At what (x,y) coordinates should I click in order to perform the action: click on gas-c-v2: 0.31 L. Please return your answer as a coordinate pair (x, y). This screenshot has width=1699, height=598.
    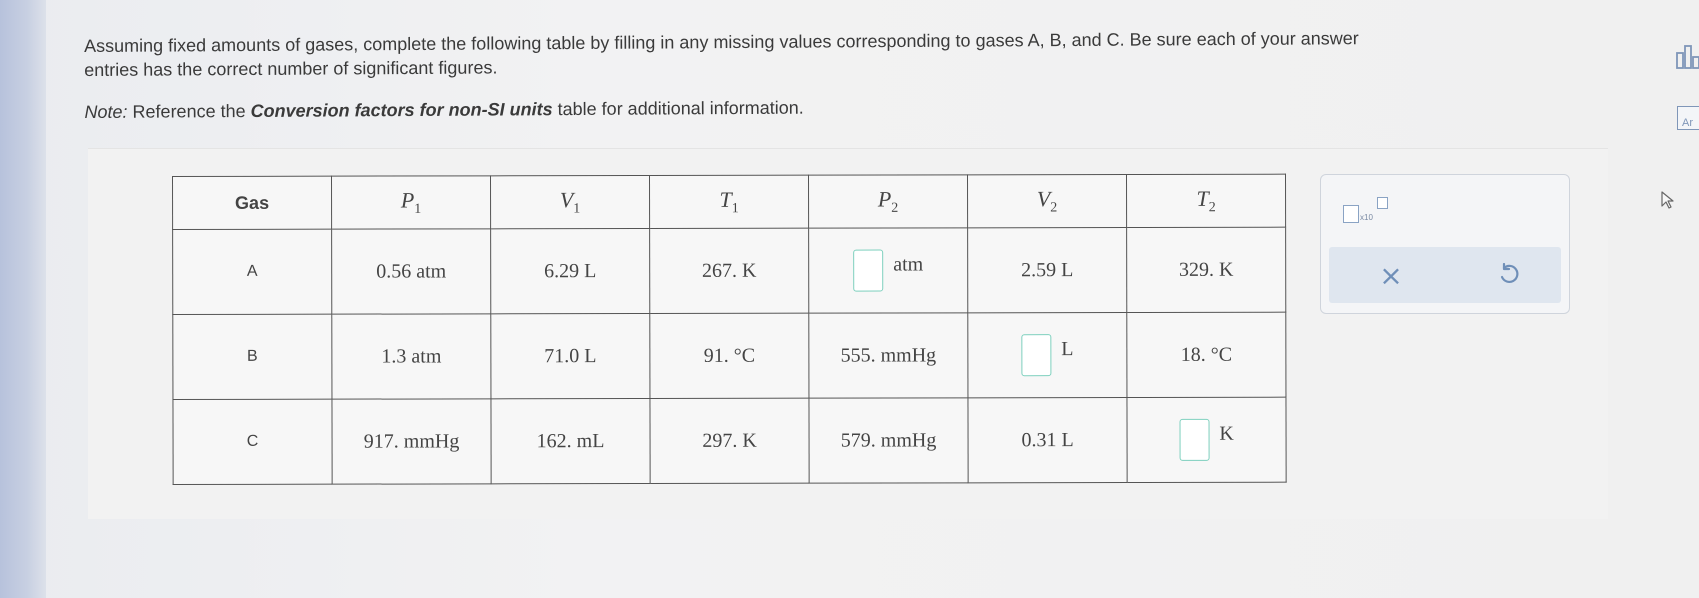
    Looking at the image, I should click on (1047, 440).